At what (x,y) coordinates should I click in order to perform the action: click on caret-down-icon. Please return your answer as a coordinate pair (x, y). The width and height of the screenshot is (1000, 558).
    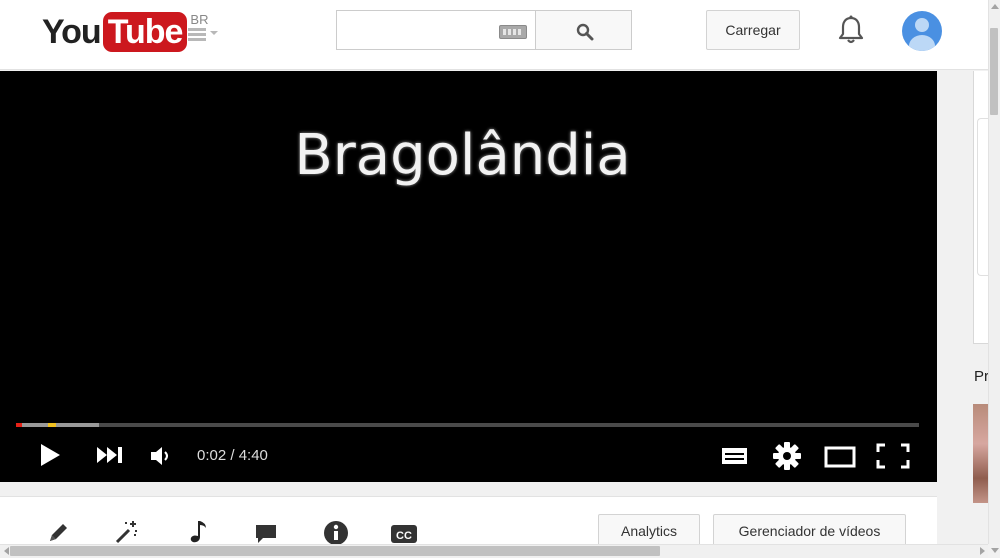
    Looking at the image, I should click on (214, 33).